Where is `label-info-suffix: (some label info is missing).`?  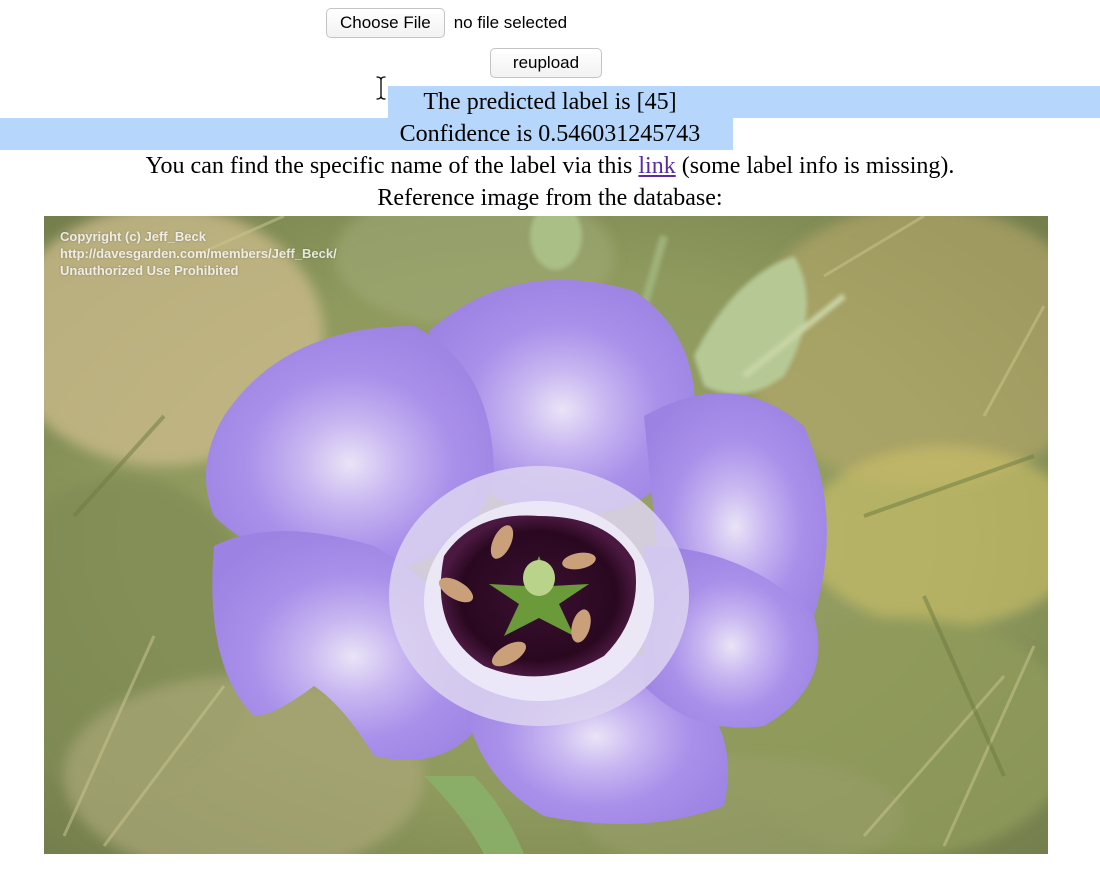
label-info-suffix: (some label info is missing). is located at coordinates (815, 166).